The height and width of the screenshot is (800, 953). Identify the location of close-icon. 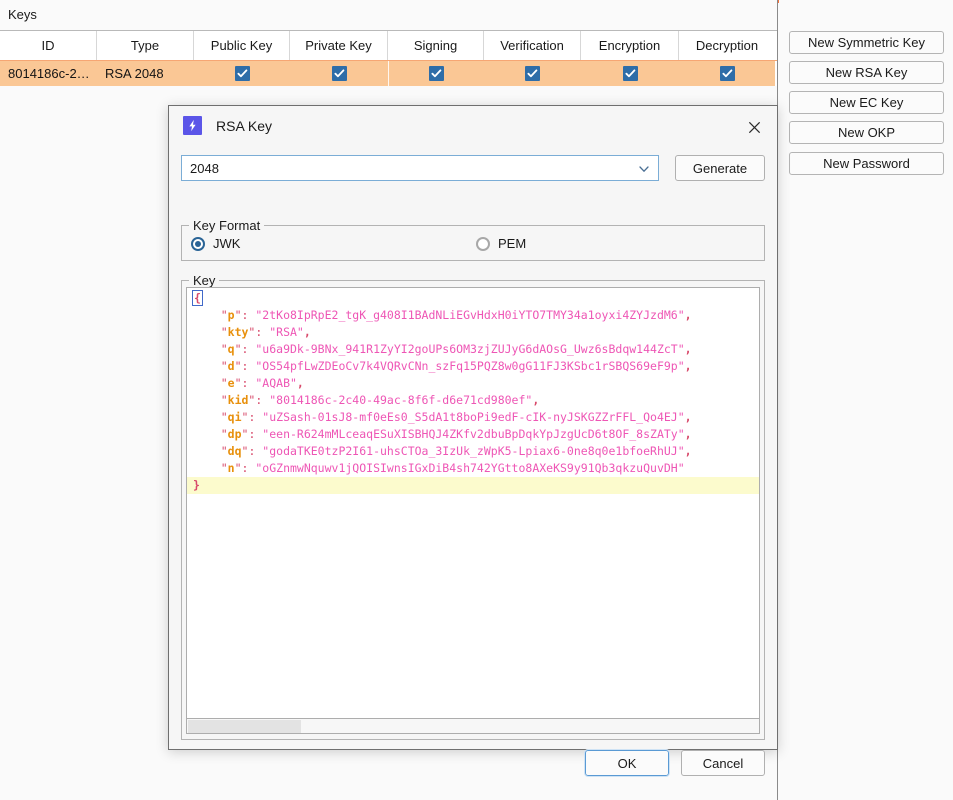
(754, 127).